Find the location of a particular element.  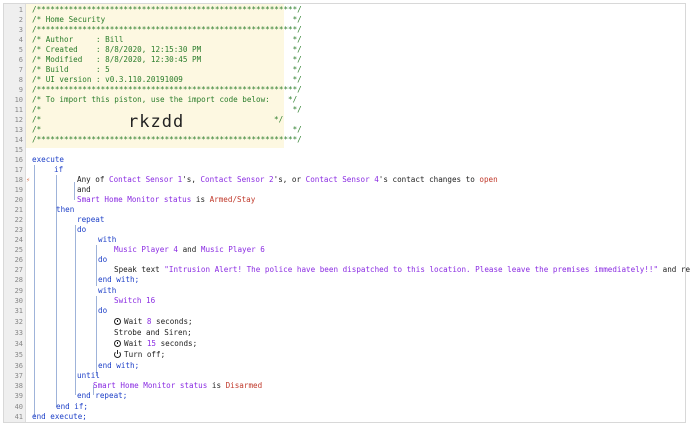

execute-guide is located at coordinates (34, 291).